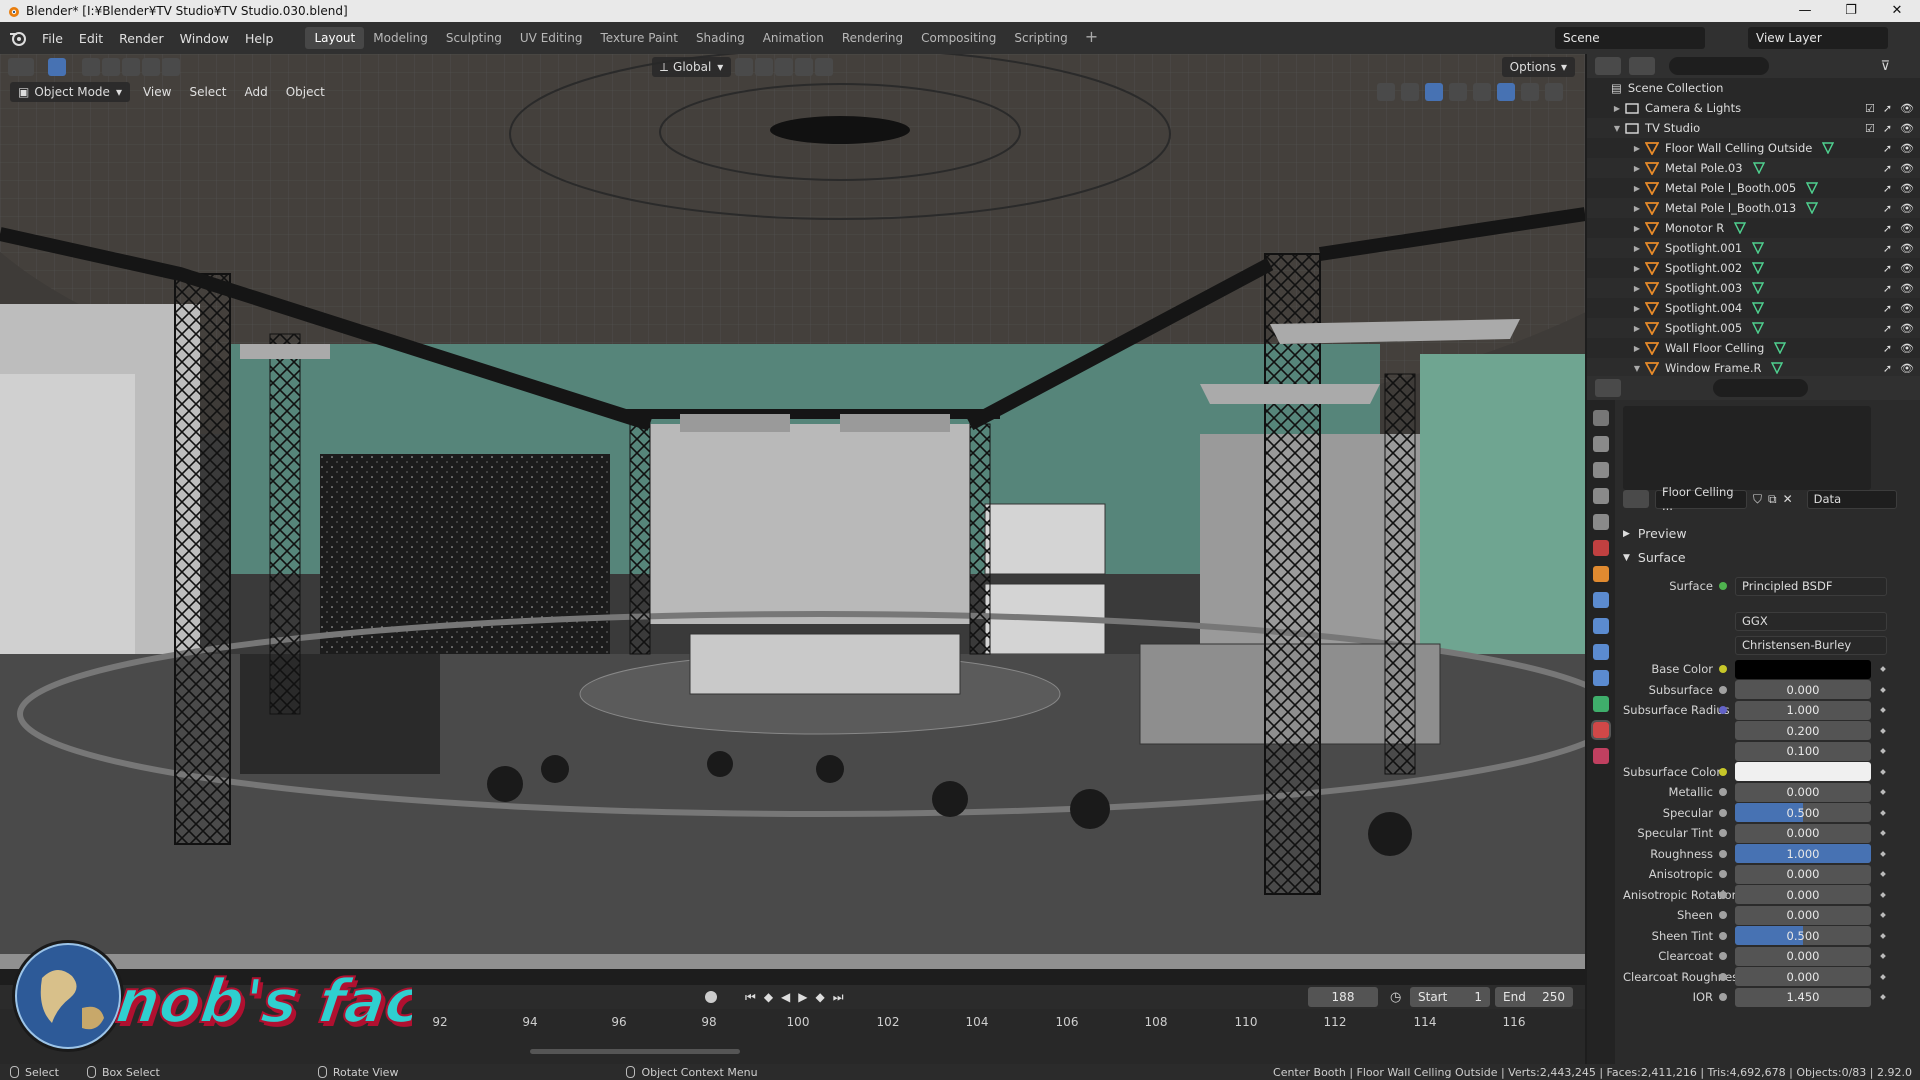 The width and height of the screenshot is (1920, 1080). I want to click on outliner-item: ▶ Spotlight.003 ➚ 👁, so click(1753, 288).